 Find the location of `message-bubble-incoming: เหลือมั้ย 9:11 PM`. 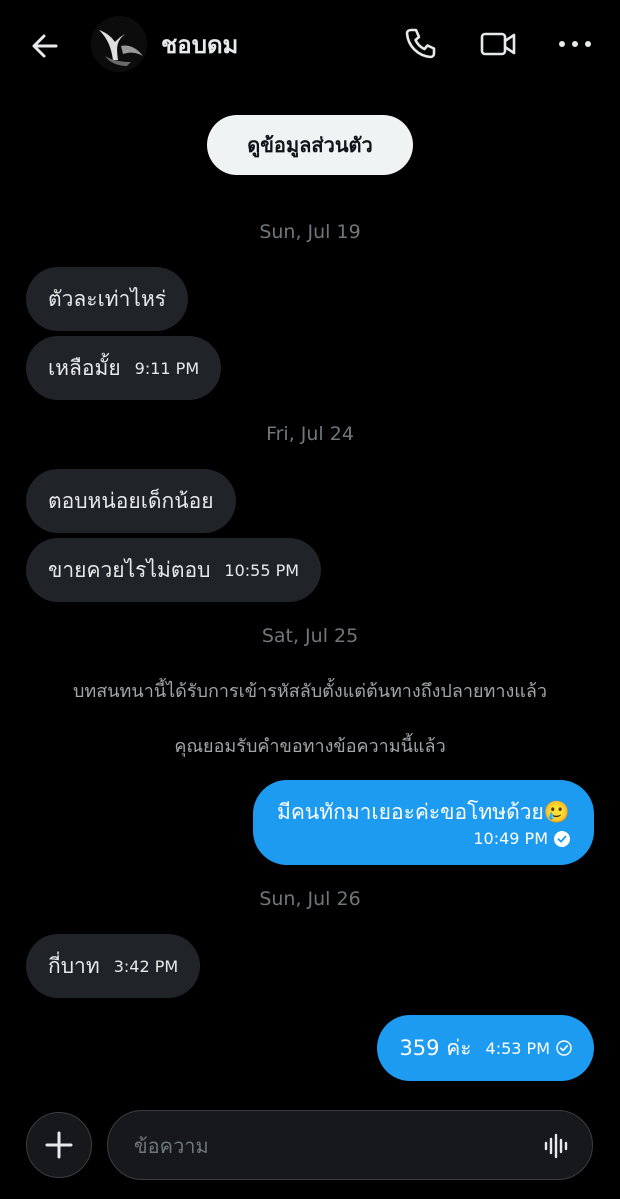

message-bubble-incoming: เหลือมั้ย 9:11 PM is located at coordinates (124, 368).